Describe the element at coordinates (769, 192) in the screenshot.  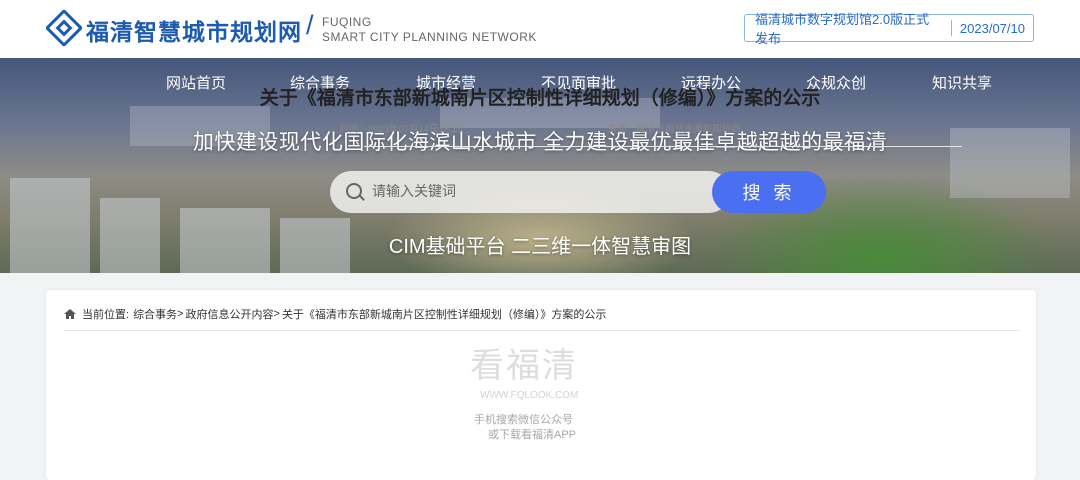
I see `search-button: 搜 索` at that location.